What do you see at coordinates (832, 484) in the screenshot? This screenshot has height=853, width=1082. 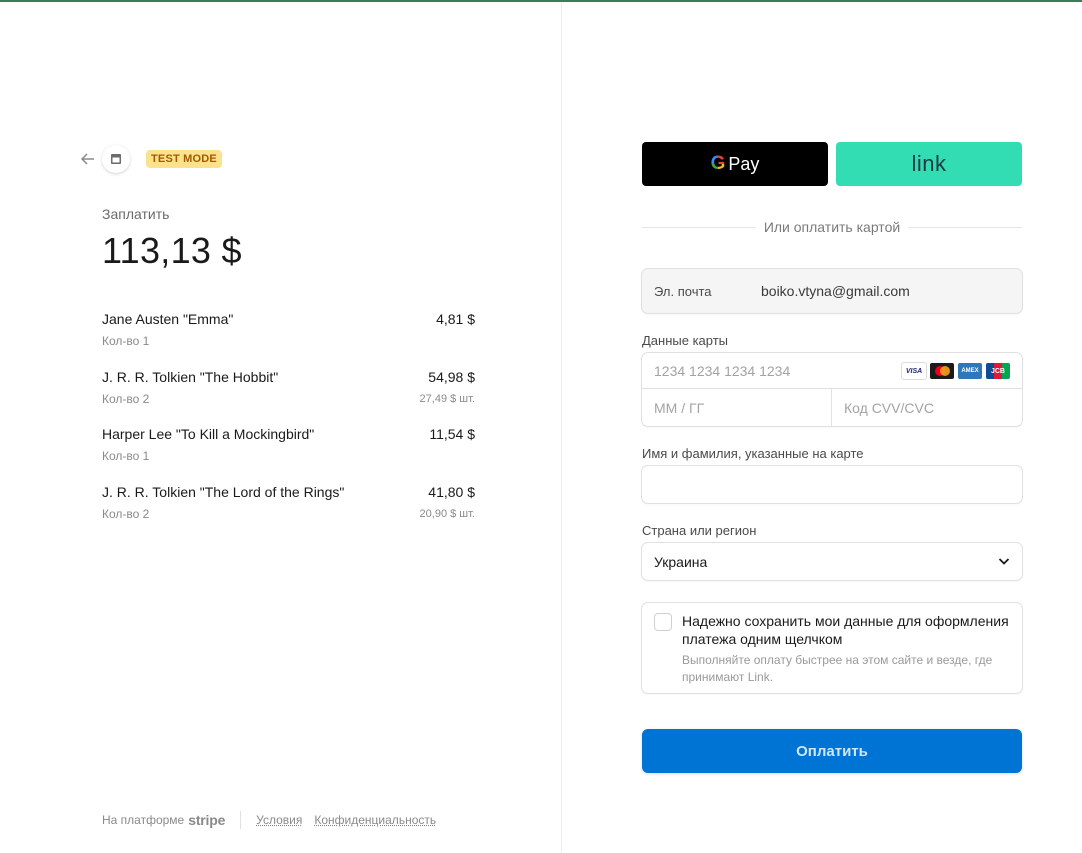 I see `cardholder-name-input` at bounding box center [832, 484].